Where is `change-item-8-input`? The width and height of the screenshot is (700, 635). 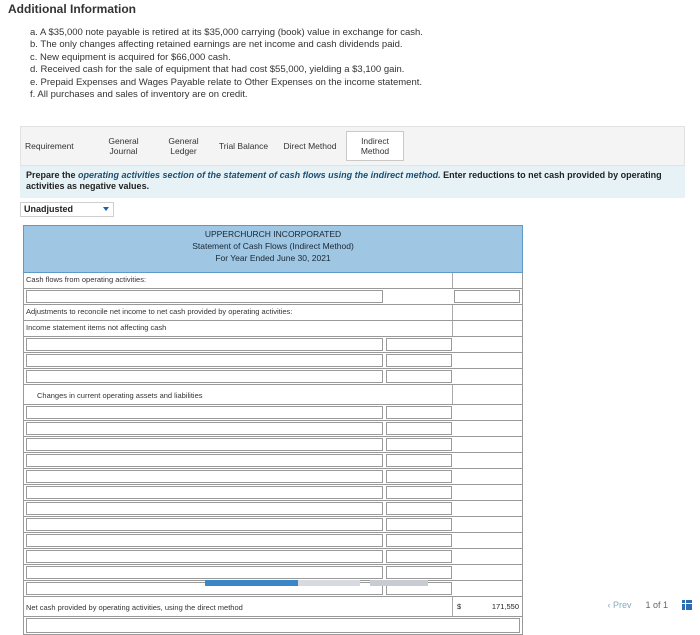
change-item-8-input is located at coordinates (204, 524).